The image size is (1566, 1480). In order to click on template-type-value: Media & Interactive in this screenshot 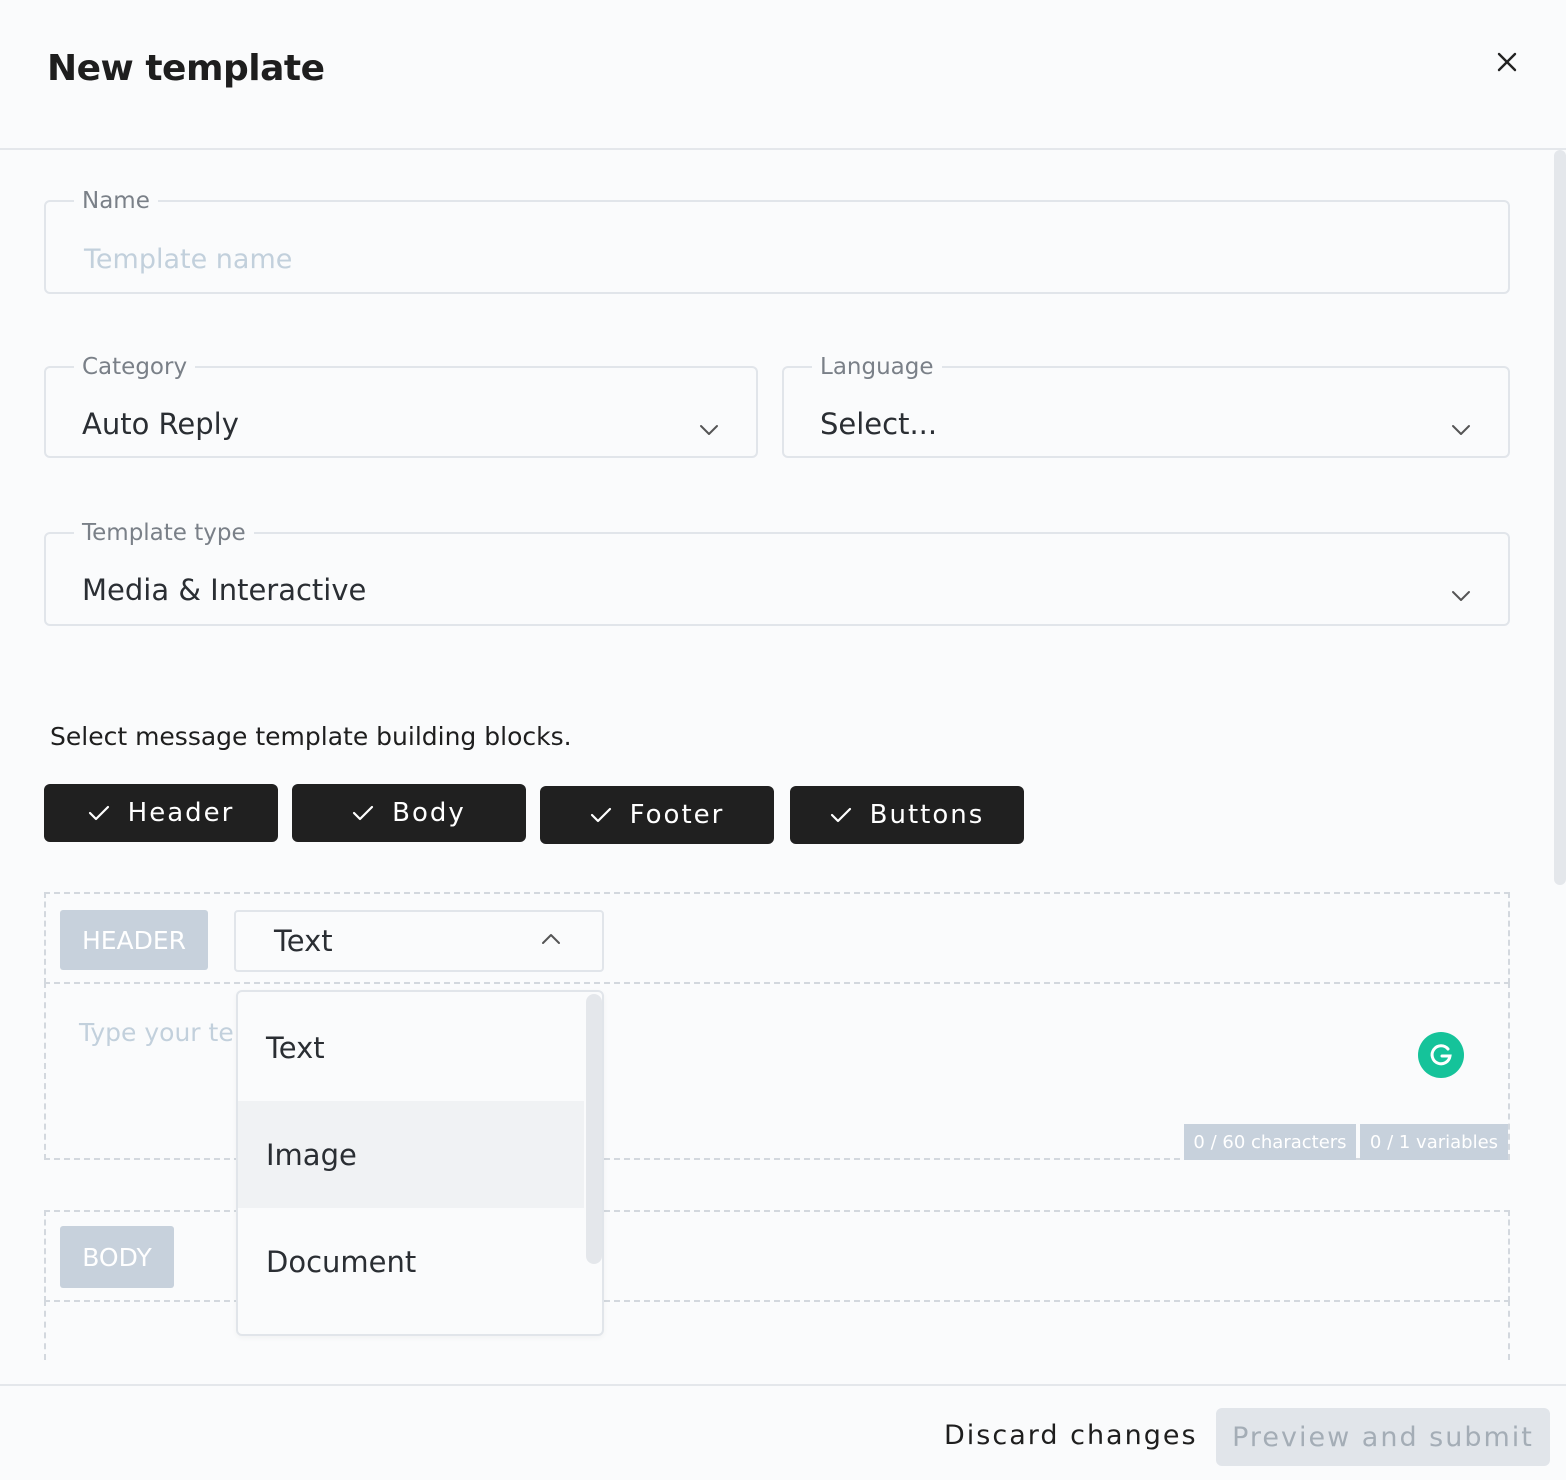, I will do `click(224, 590)`.